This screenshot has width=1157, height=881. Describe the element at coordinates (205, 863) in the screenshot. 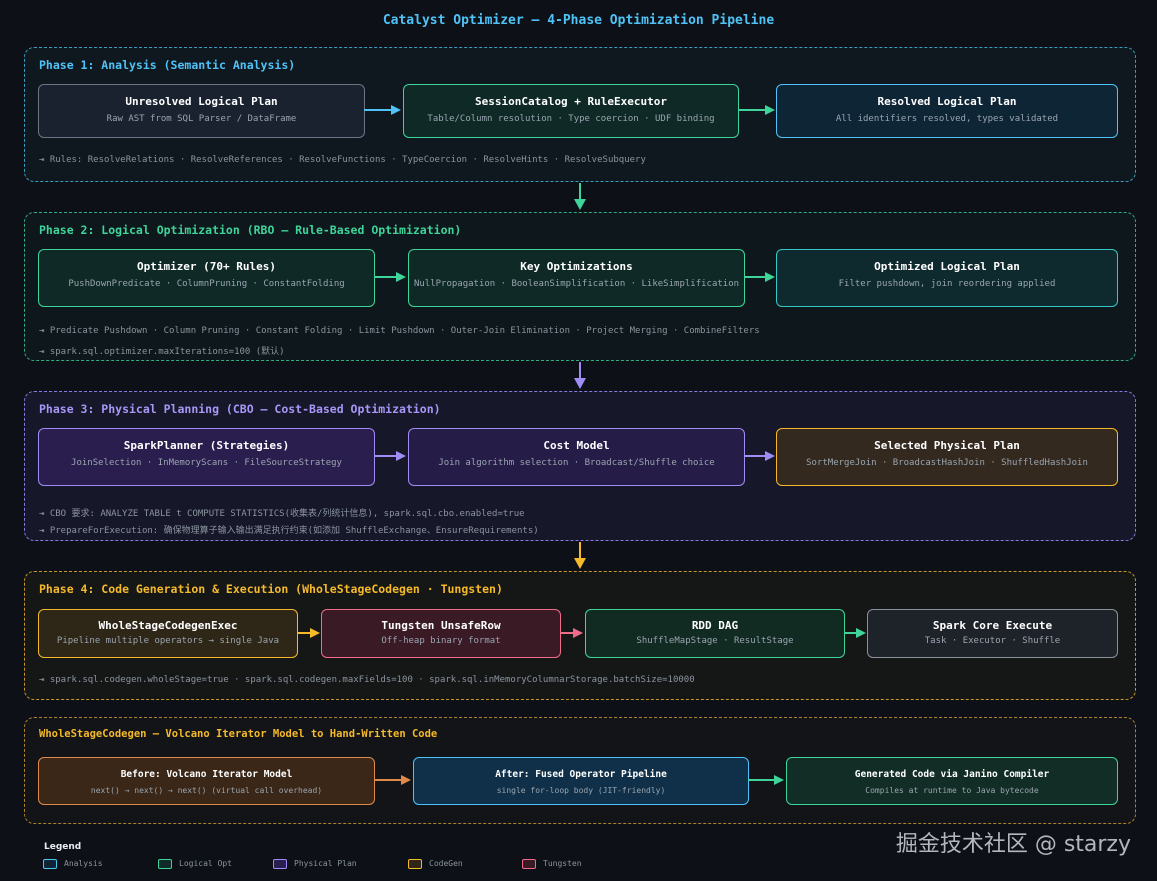

I see `legend-label: Logical Opt` at that location.